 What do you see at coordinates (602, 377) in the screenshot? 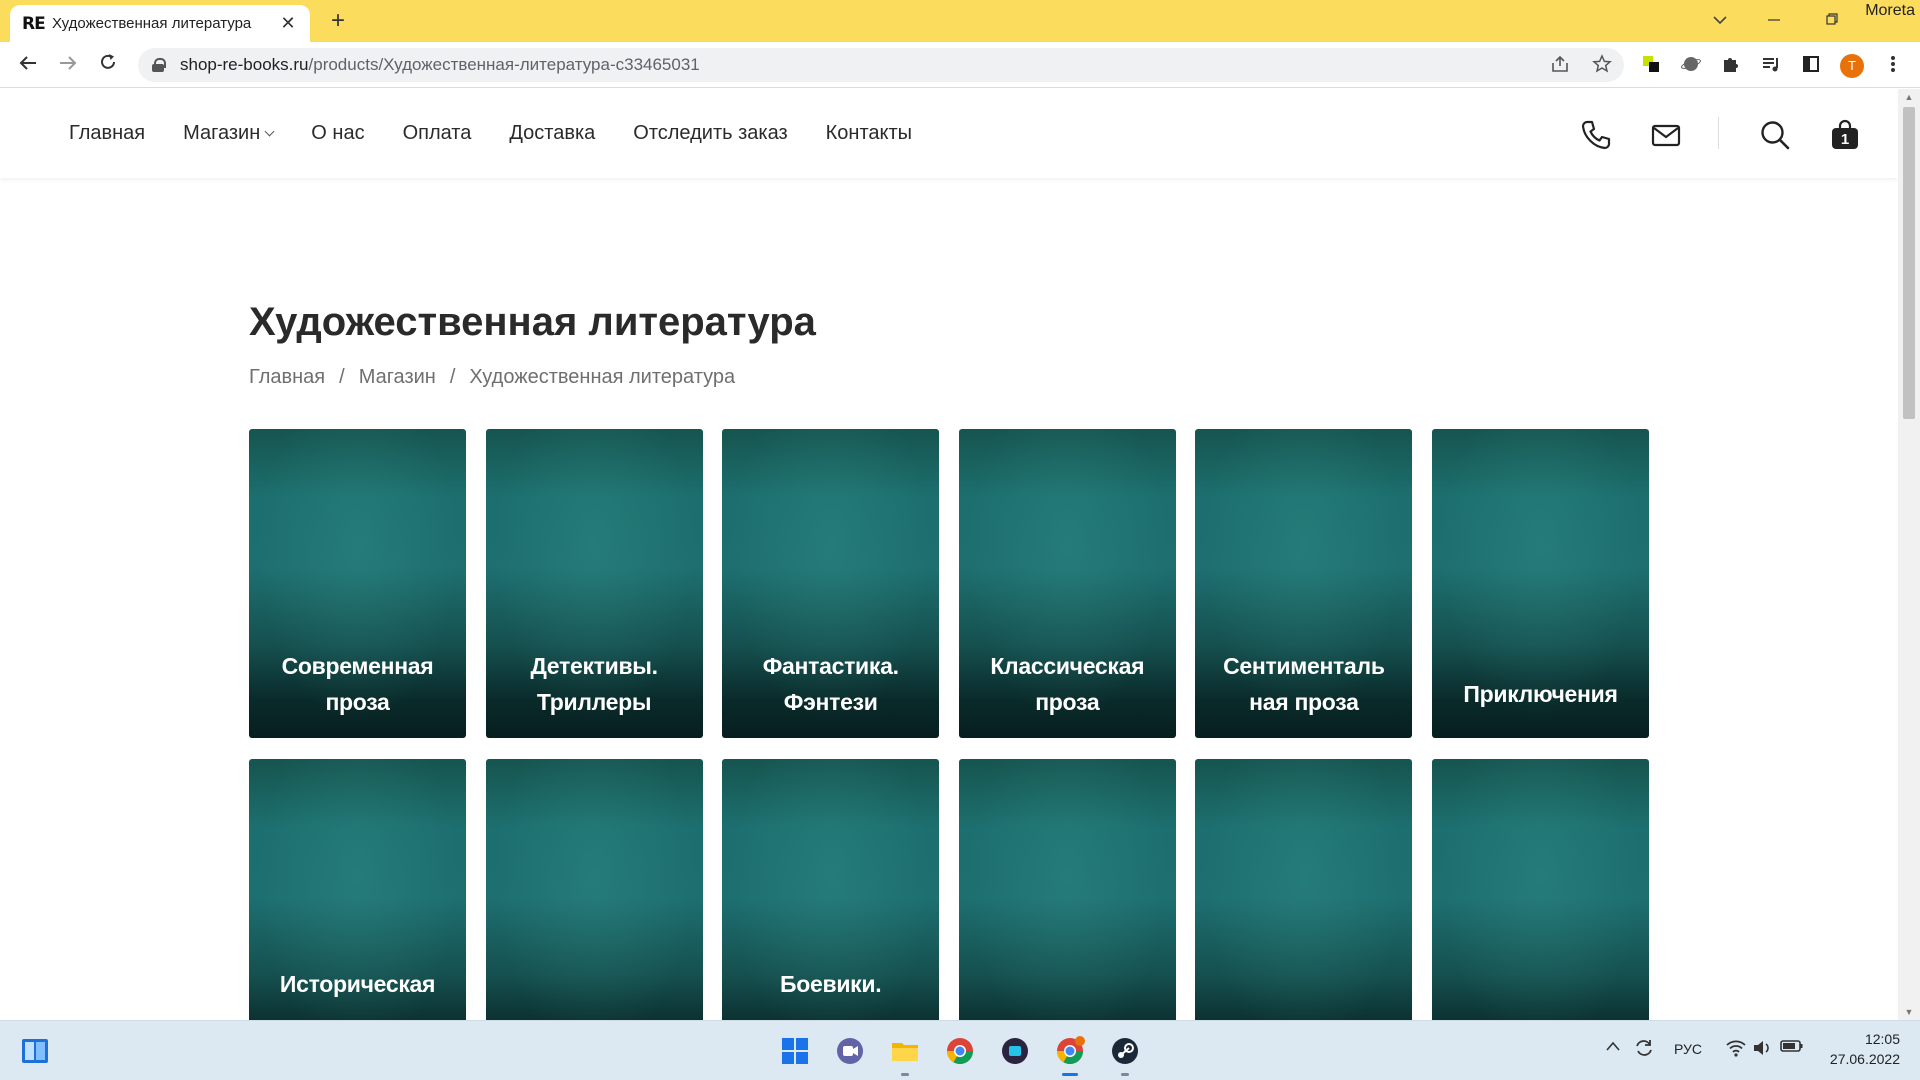
I see `breadcrumb-current: Художественная литература` at bounding box center [602, 377].